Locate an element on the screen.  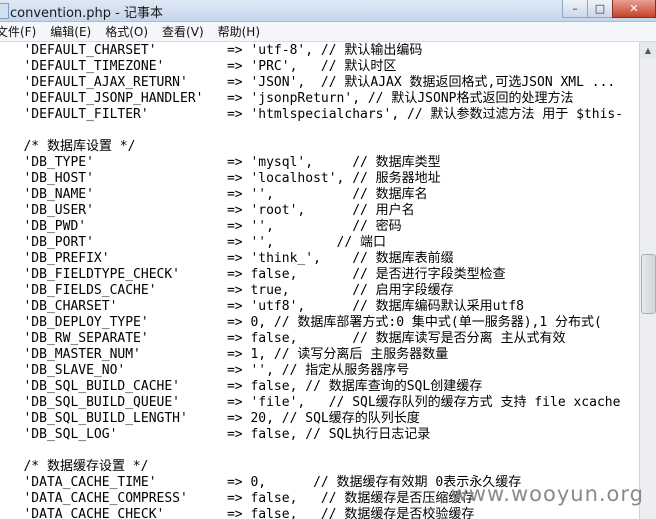
menu-view: 查看(V) is located at coordinates (183, 31).